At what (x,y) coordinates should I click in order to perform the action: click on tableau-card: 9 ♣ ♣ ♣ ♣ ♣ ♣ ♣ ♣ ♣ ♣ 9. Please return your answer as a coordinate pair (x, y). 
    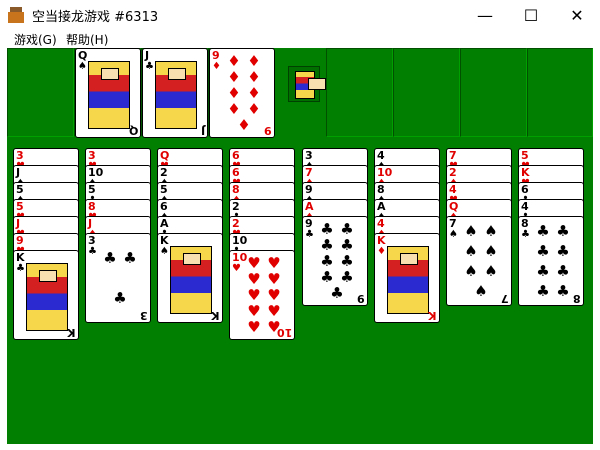
    Looking at the image, I should click on (335, 261).